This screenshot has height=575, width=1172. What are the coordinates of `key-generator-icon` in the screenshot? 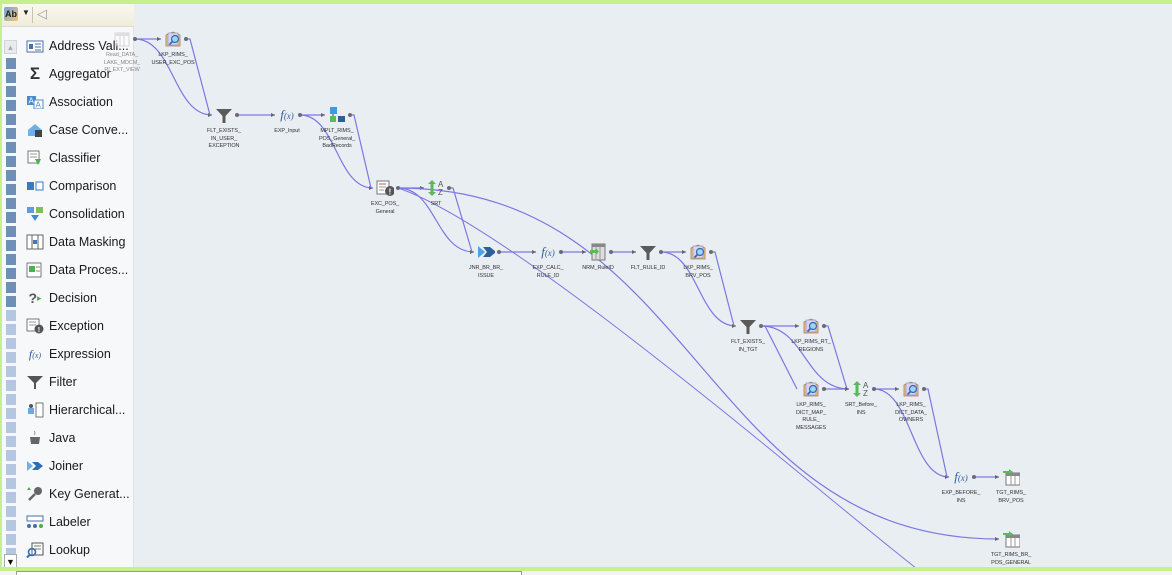 It's located at (35, 494).